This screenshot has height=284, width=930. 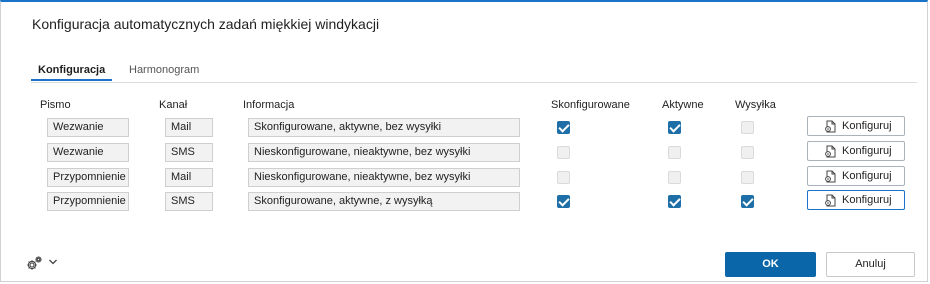 I want to click on informacja-field: Skonfigurowane, aktywne, z wysyłką, so click(x=384, y=201).